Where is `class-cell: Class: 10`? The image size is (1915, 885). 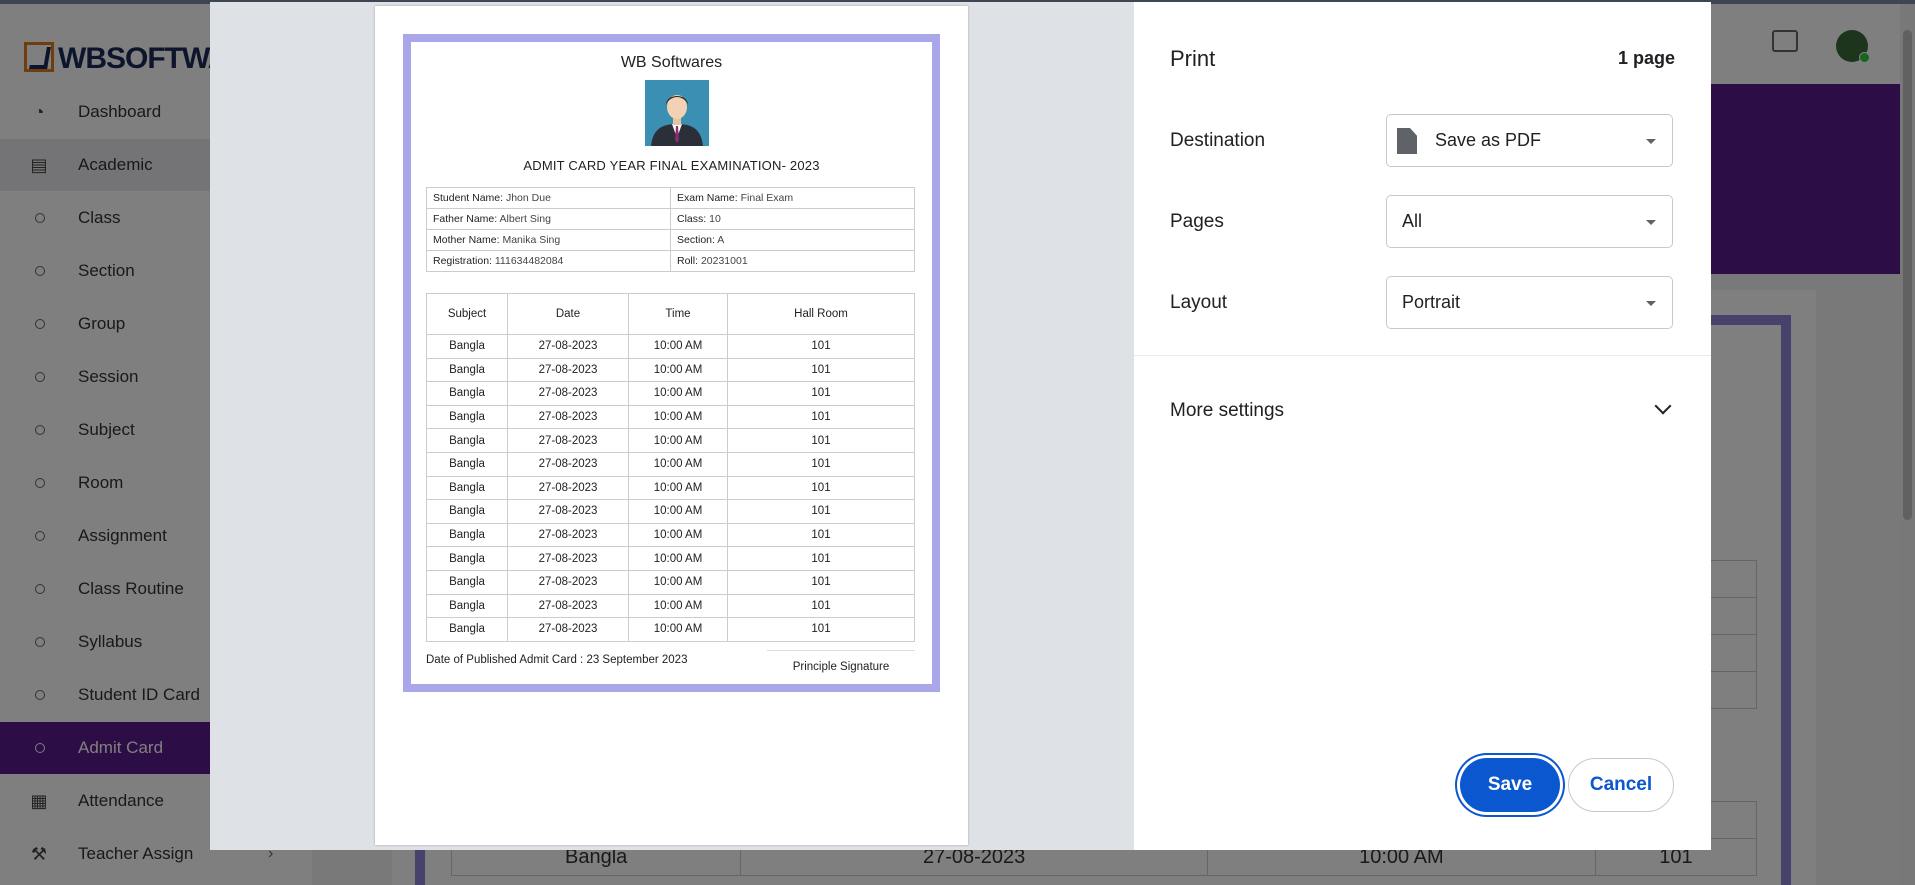
class-cell: Class: 10 is located at coordinates (792, 219).